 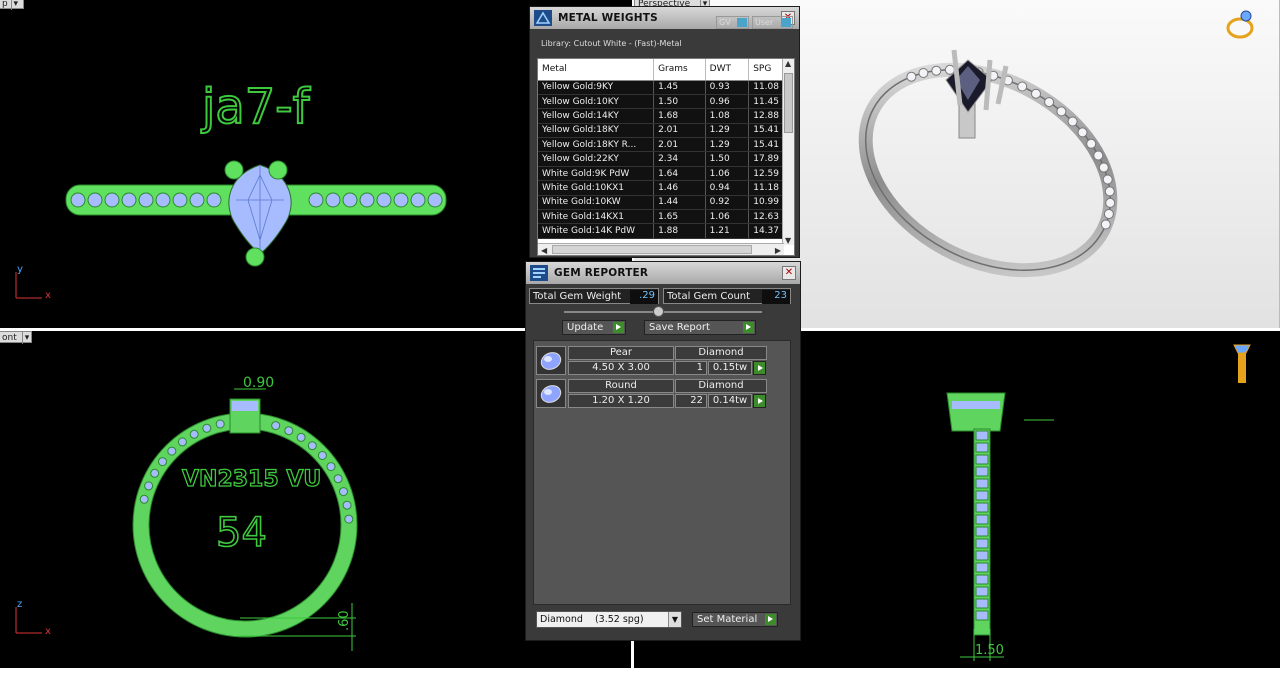 What do you see at coordinates (778, 250) in the screenshot?
I see `scroll-right-icon: ▶` at bounding box center [778, 250].